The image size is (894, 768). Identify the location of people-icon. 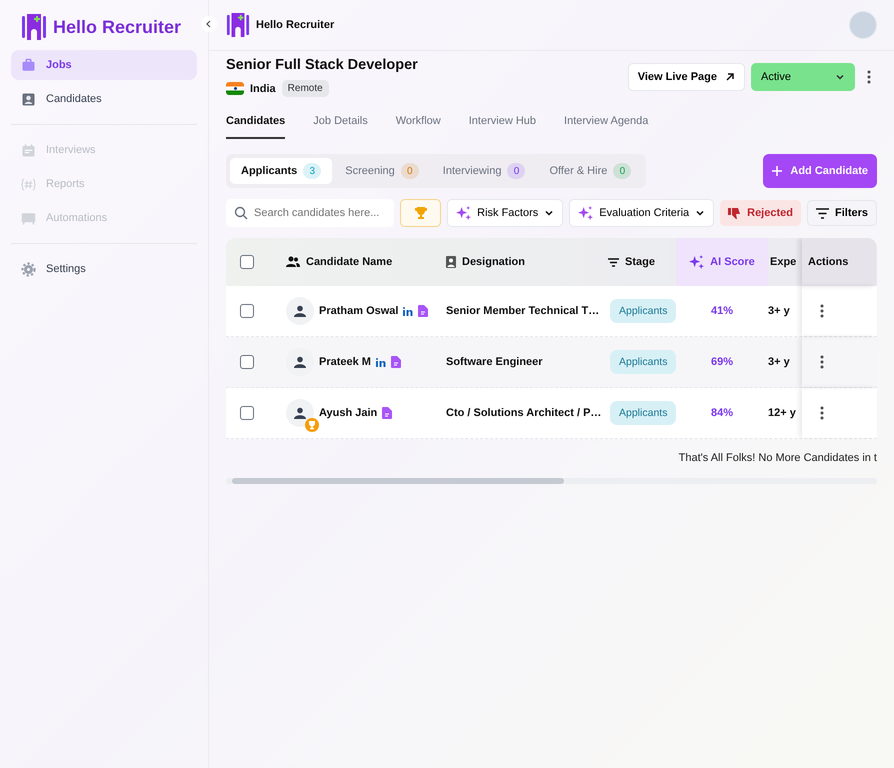
(293, 262).